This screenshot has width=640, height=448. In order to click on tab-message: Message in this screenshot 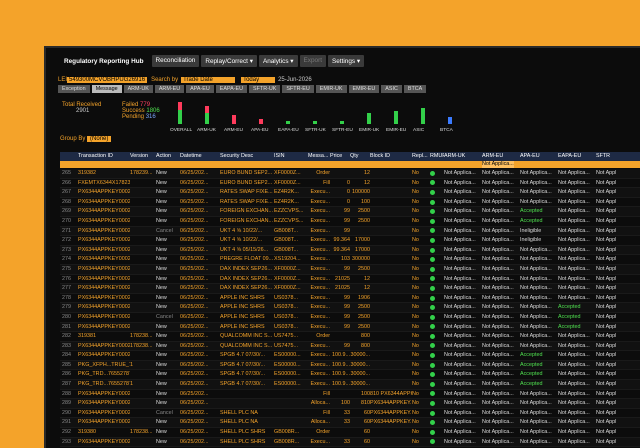, I will do `click(106, 89)`.